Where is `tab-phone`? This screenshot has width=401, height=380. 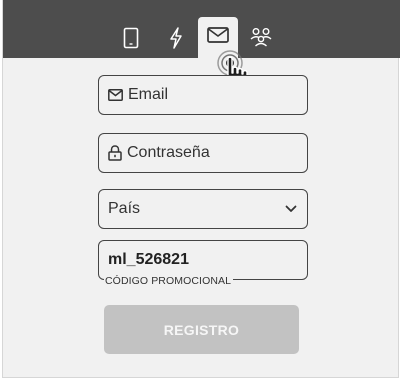
tab-phone is located at coordinates (131, 37).